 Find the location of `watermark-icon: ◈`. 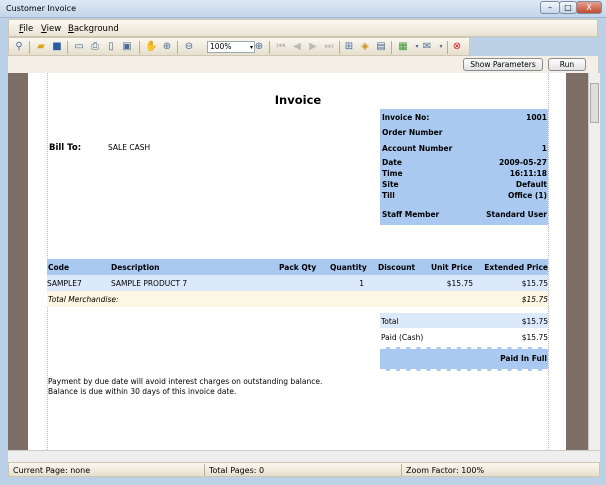

watermark-icon: ◈ is located at coordinates (365, 47).